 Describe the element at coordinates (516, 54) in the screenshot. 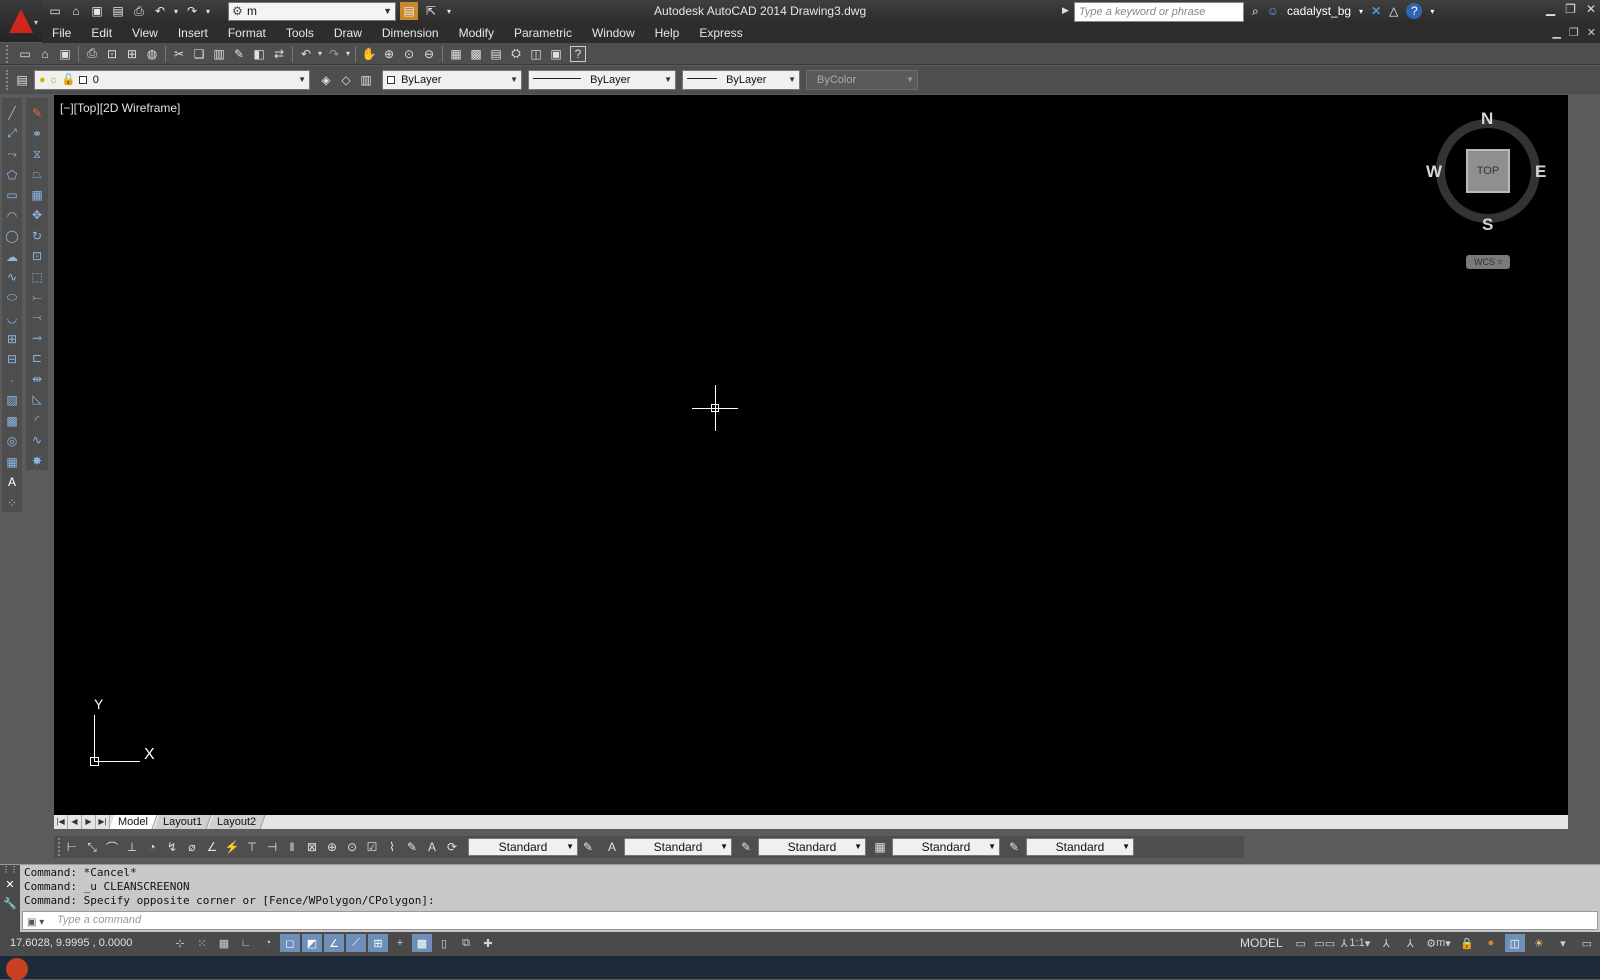

I see `sheet-set-icon: ⛭` at that location.